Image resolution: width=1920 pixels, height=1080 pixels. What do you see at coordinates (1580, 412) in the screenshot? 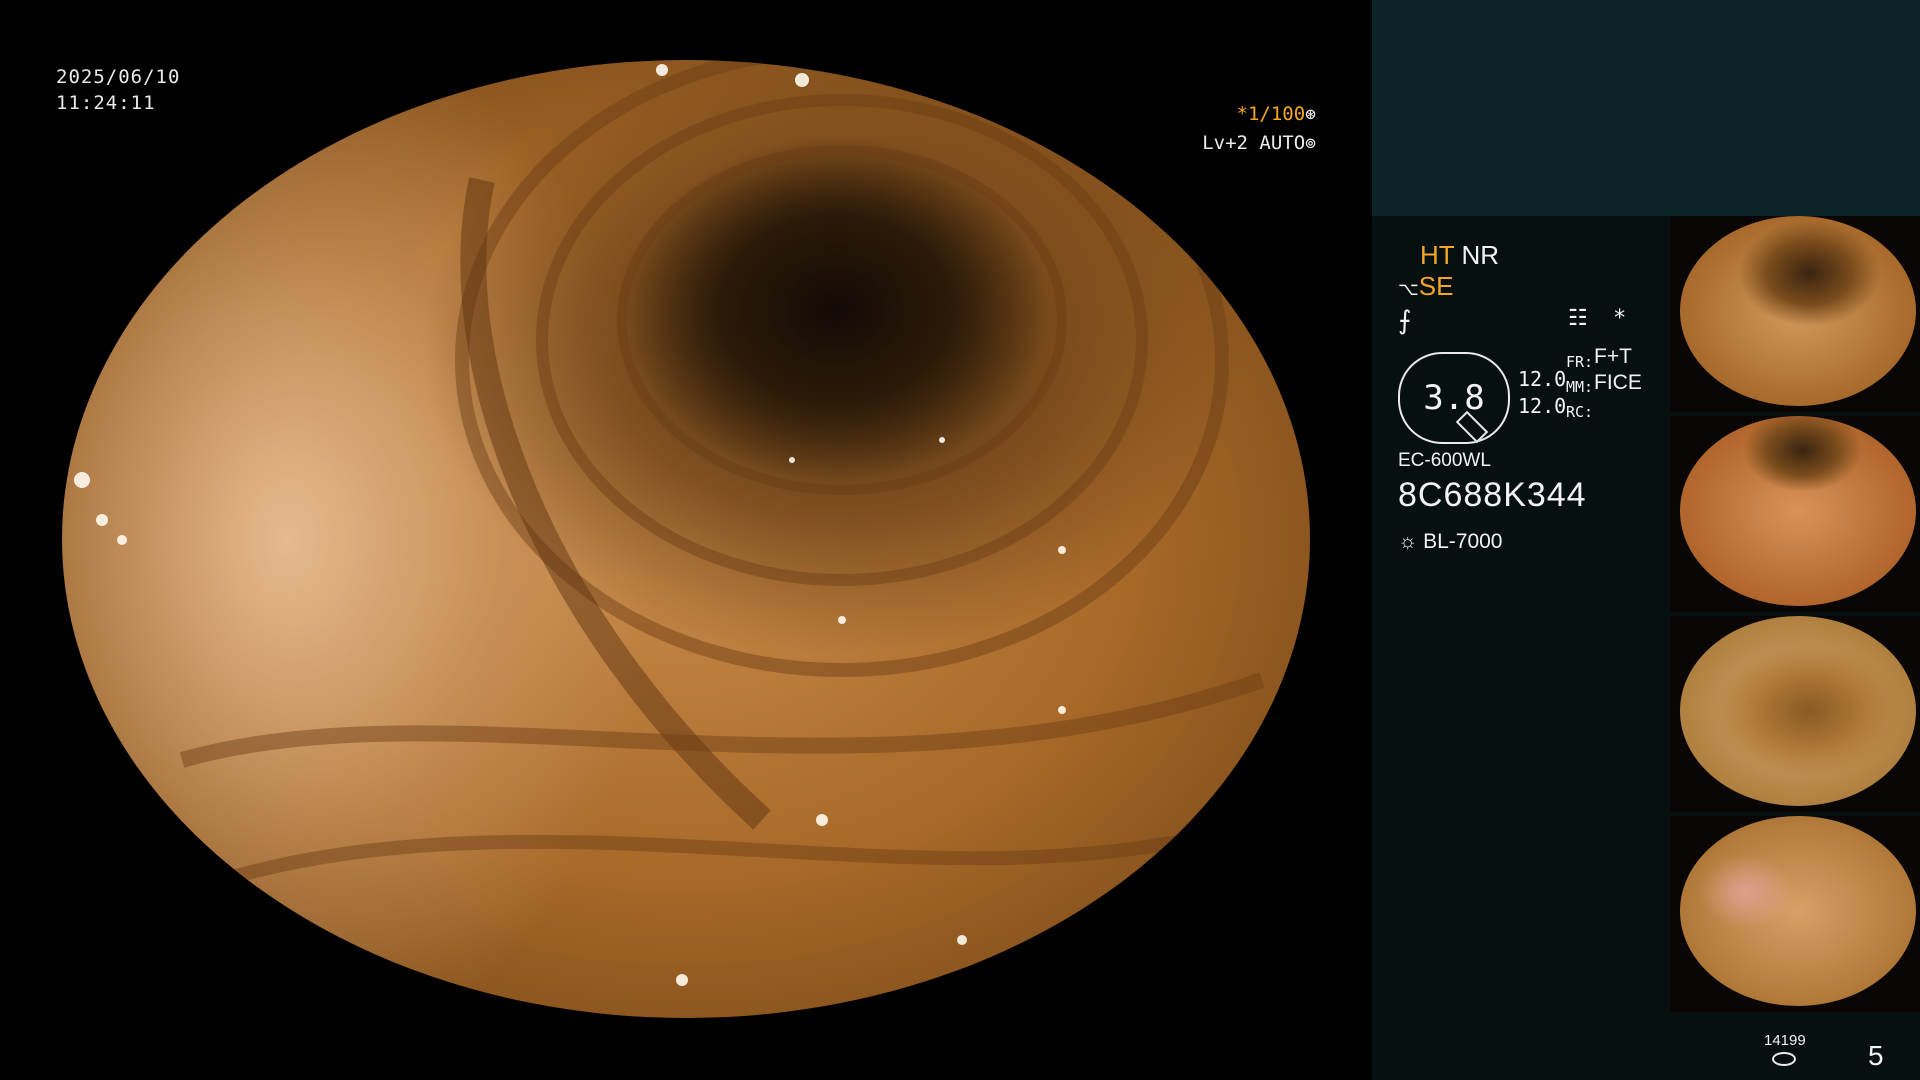
I see `rc-label: RC:` at bounding box center [1580, 412].